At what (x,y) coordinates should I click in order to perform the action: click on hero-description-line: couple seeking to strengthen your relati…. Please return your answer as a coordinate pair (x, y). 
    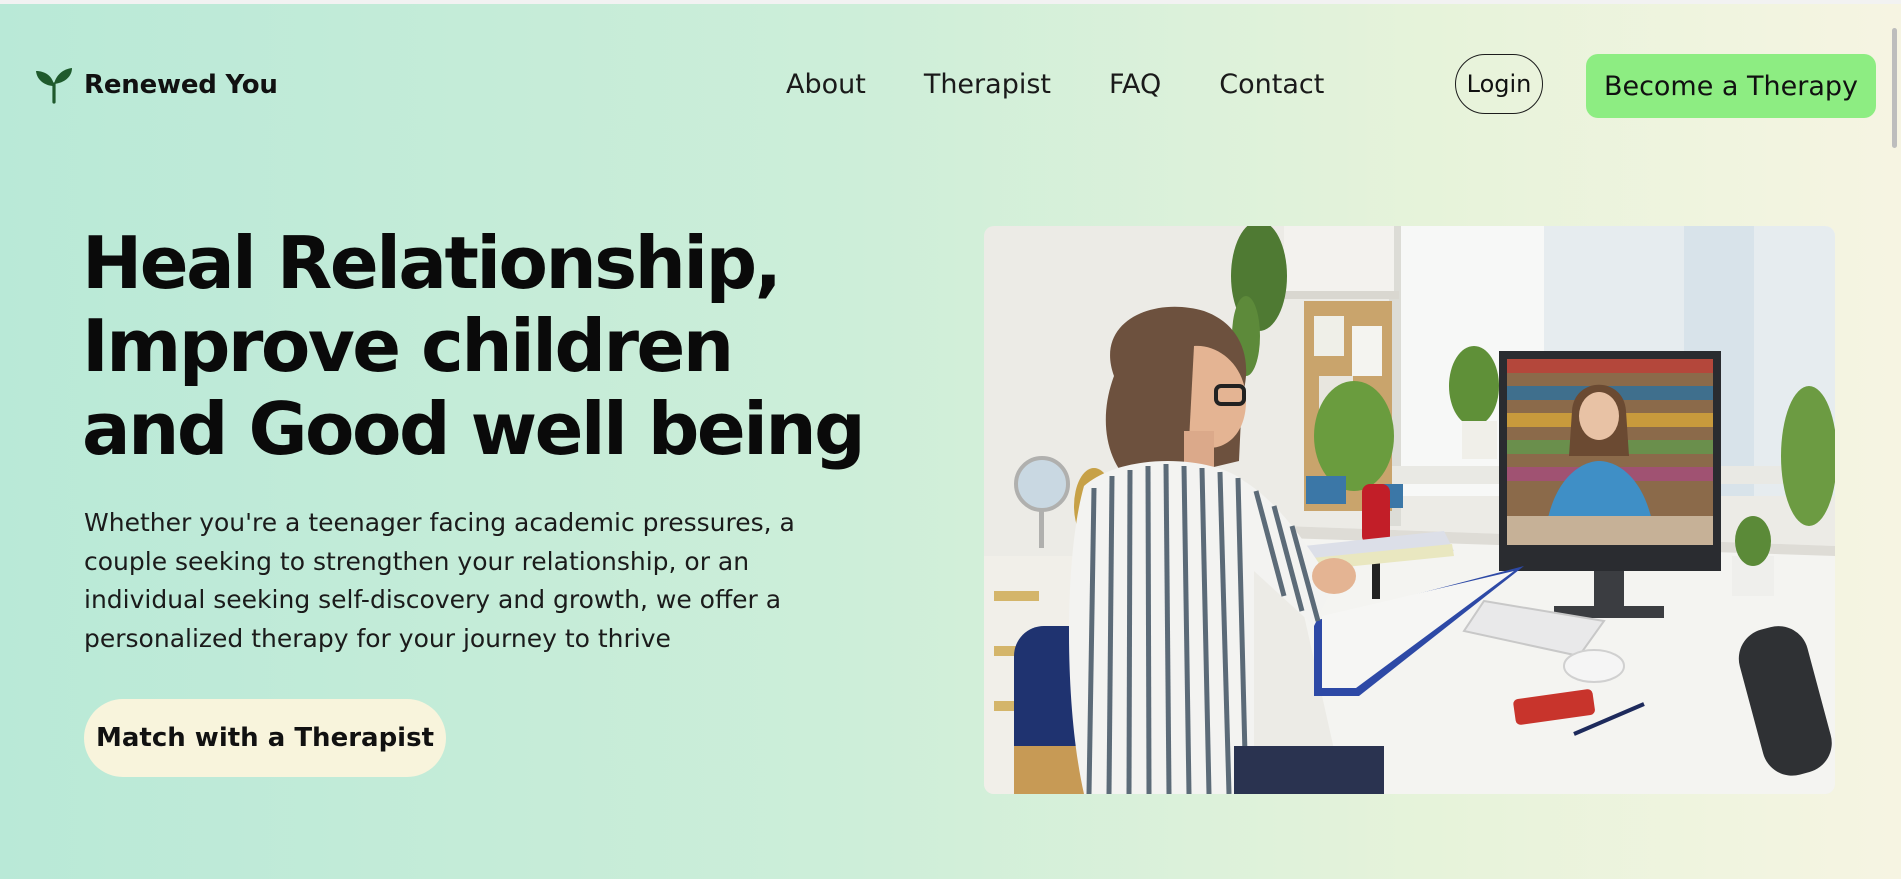
    Looking at the image, I should click on (417, 561).